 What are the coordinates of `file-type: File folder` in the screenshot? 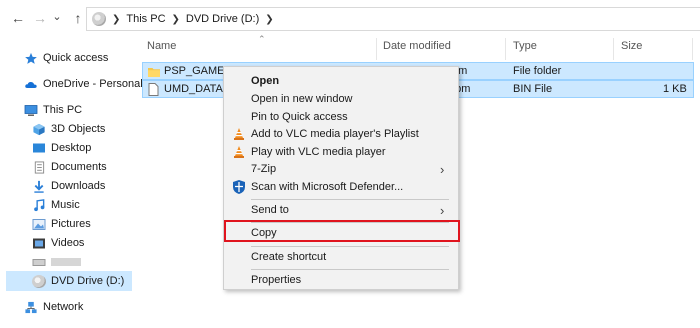 It's located at (537, 71).